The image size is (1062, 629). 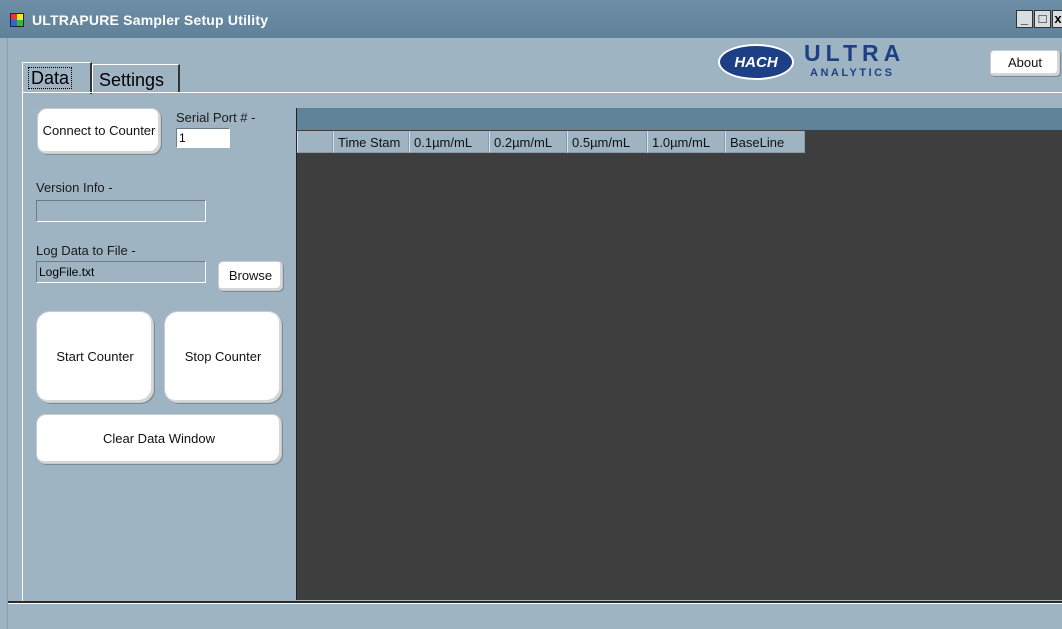 I want to click on close-button: x, so click(x=1057, y=19).